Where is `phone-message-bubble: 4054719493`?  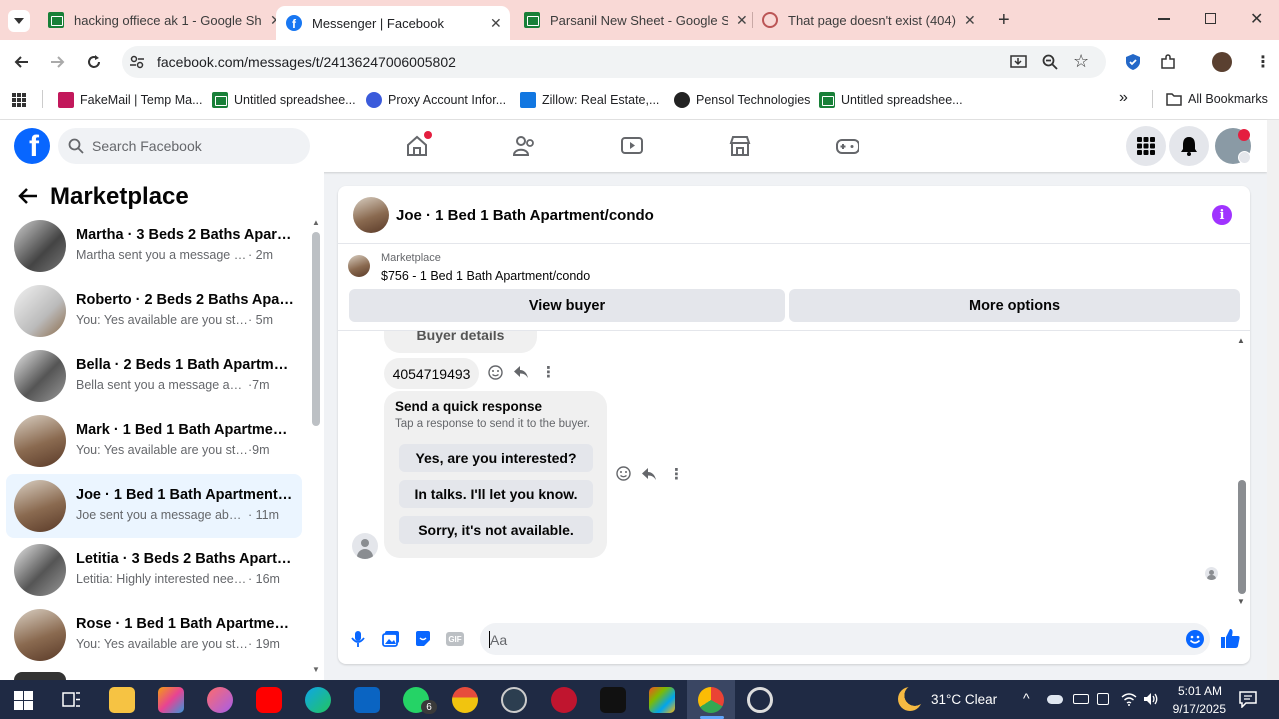 phone-message-bubble: 4054719493 is located at coordinates (431, 373).